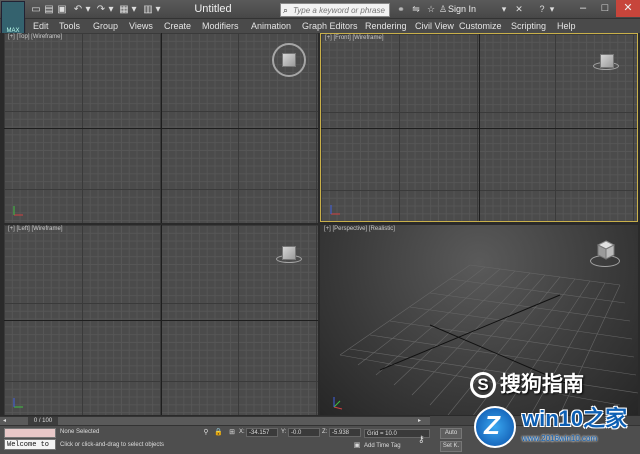 The height and width of the screenshot is (454, 640). What do you see at coordinates (30, 433) in the screenshot?
I see `maxscript-listener-pink` at bounding box center [30, 433].